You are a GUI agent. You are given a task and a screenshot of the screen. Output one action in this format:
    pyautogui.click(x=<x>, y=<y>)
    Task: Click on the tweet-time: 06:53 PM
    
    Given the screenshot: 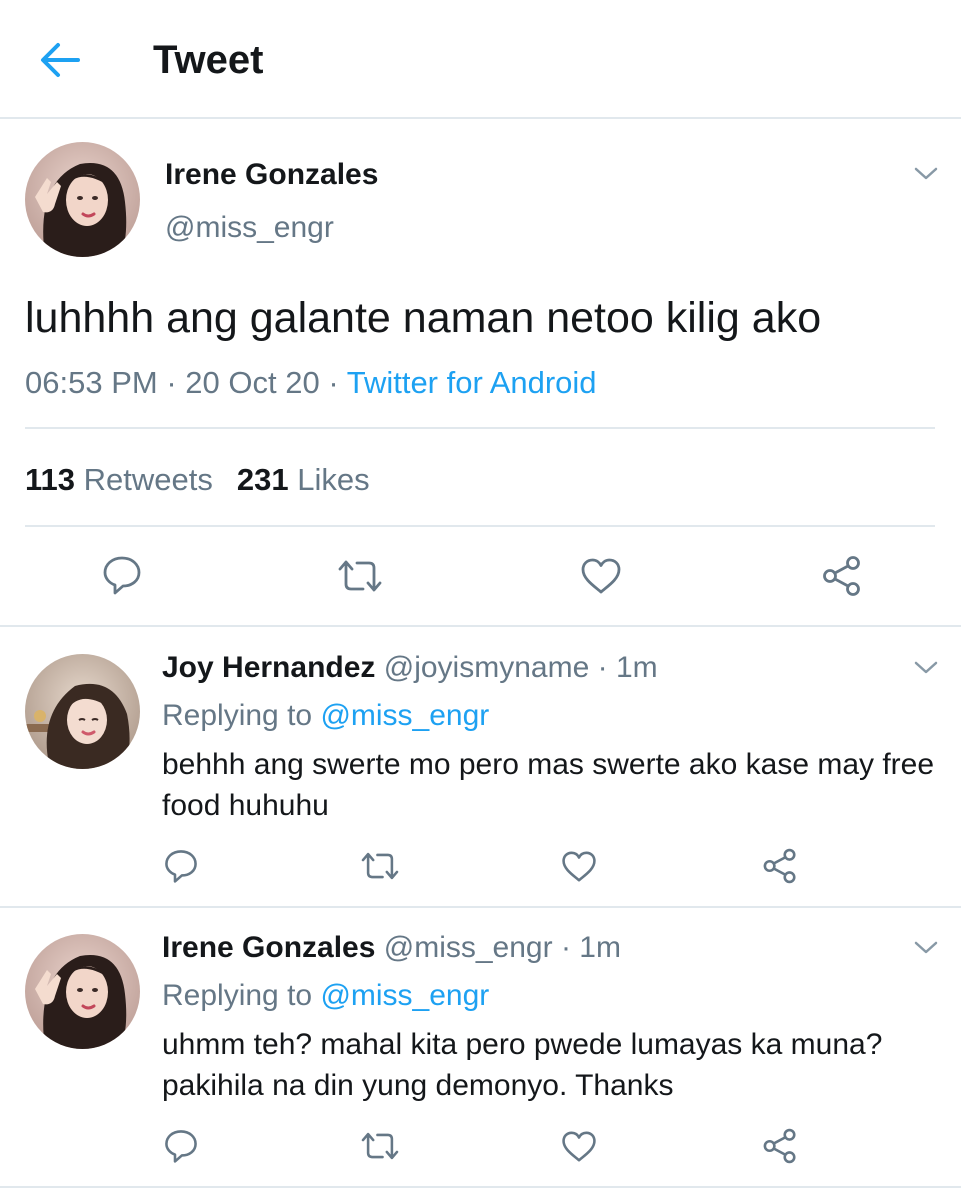 What is the action you would take?
    pyautogui.click(x=91, y=382)
    